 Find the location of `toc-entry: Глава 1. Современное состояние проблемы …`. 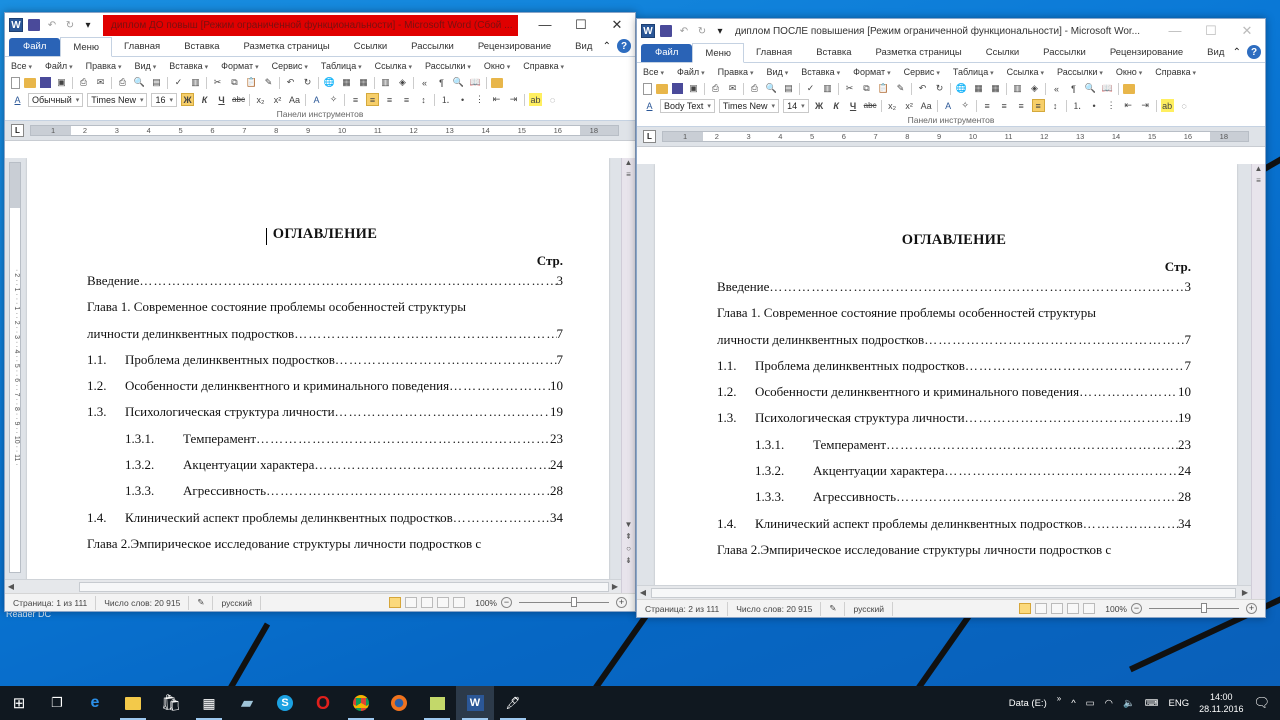

toc-entry: Глава 1. Современное состояние проблемы … is located at coordinates (325, 312).